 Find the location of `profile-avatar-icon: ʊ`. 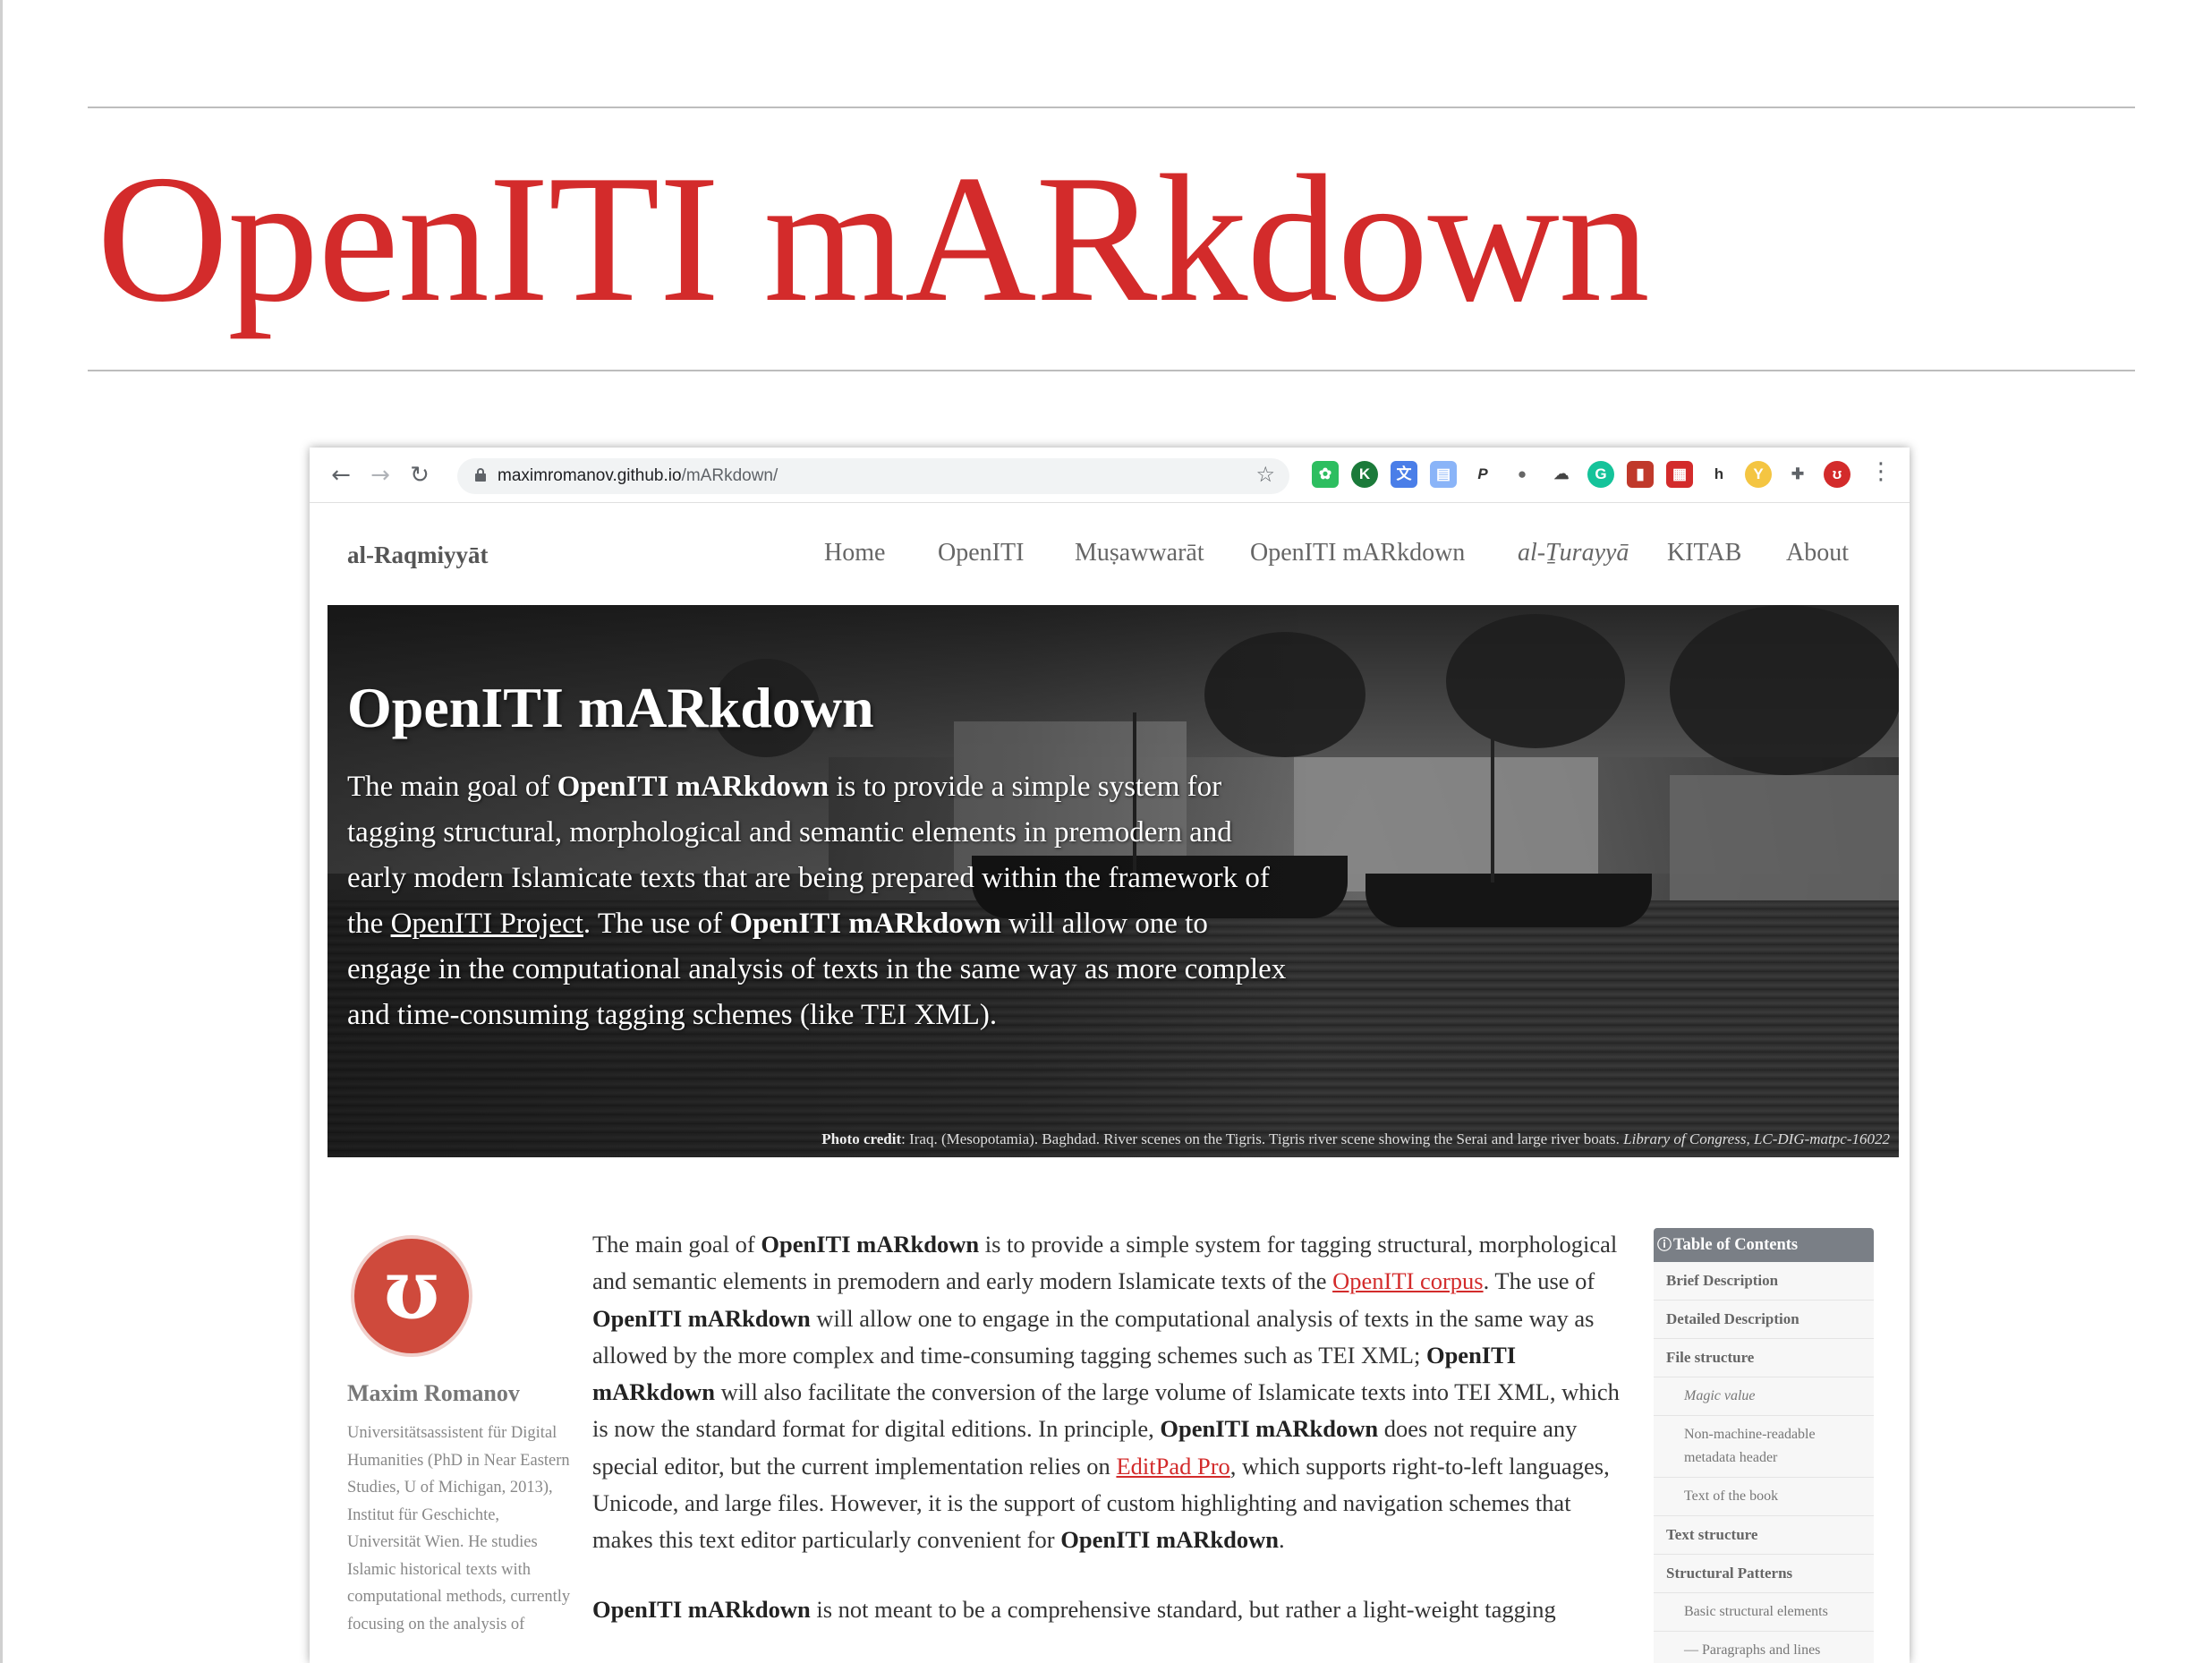

profile-avatar-icon: ʊ is located at coordinates (1837, 474).